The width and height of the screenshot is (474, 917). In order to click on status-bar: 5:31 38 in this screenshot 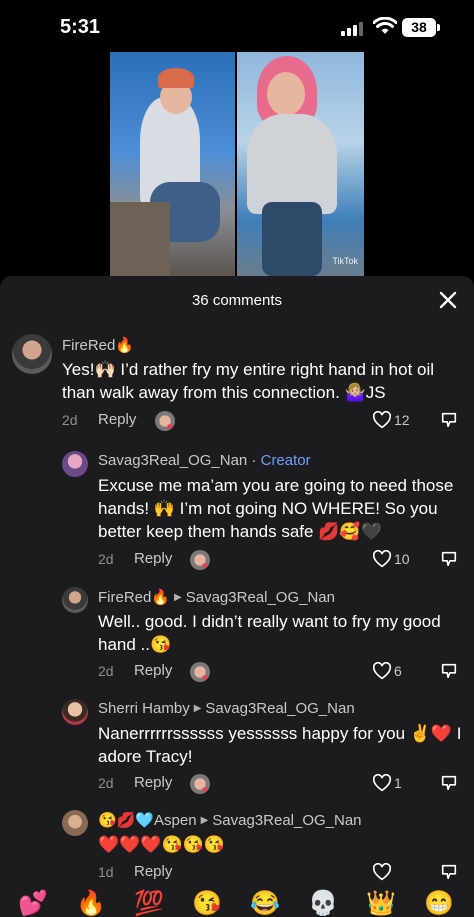, I will do `click(237, 28)`.